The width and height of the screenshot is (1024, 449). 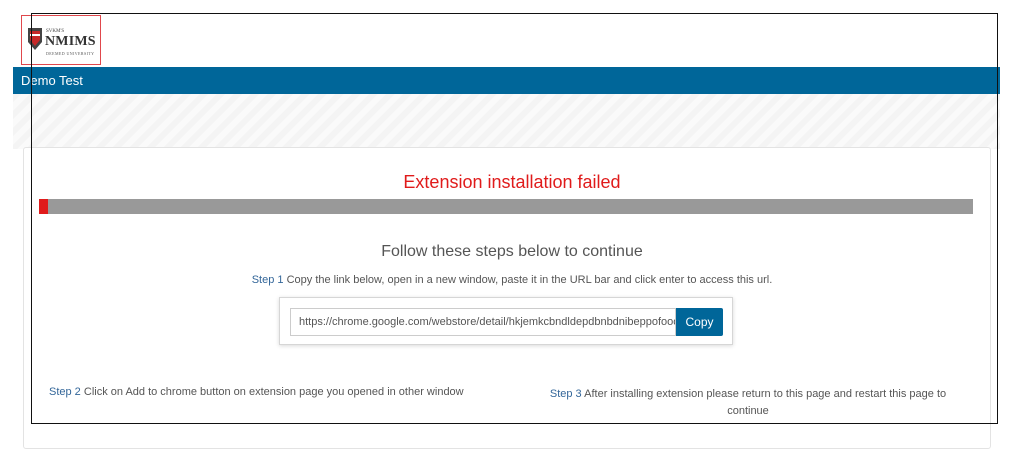 I want to click on error-heading: Extension installation failed, so click(x=512, y=182).